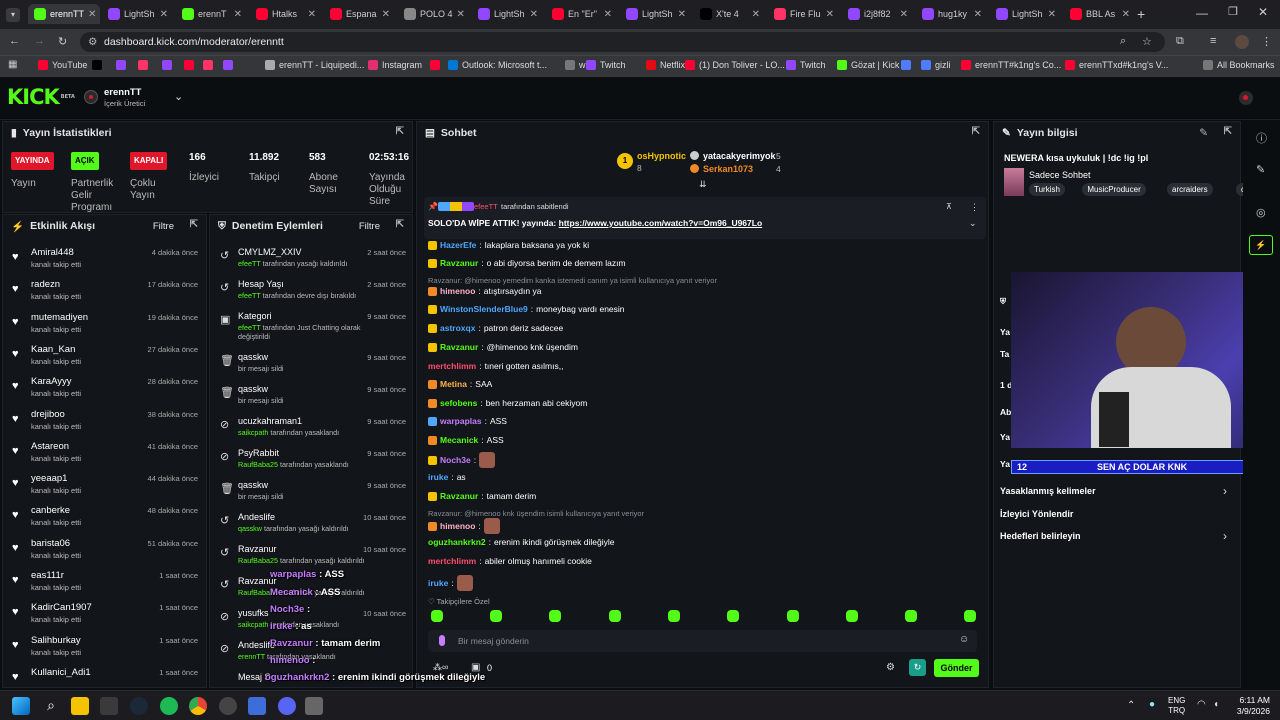 This screenshot has width=1280, height=720. I want to click on chat-message: astroxqx: patron deriz sadecee, so click(495, 328).